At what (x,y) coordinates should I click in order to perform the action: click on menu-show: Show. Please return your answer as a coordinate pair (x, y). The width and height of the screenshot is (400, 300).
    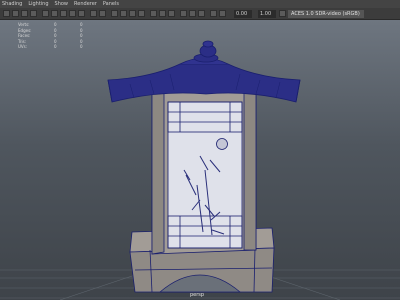
    Looking at the image, I should click on (62, 4).